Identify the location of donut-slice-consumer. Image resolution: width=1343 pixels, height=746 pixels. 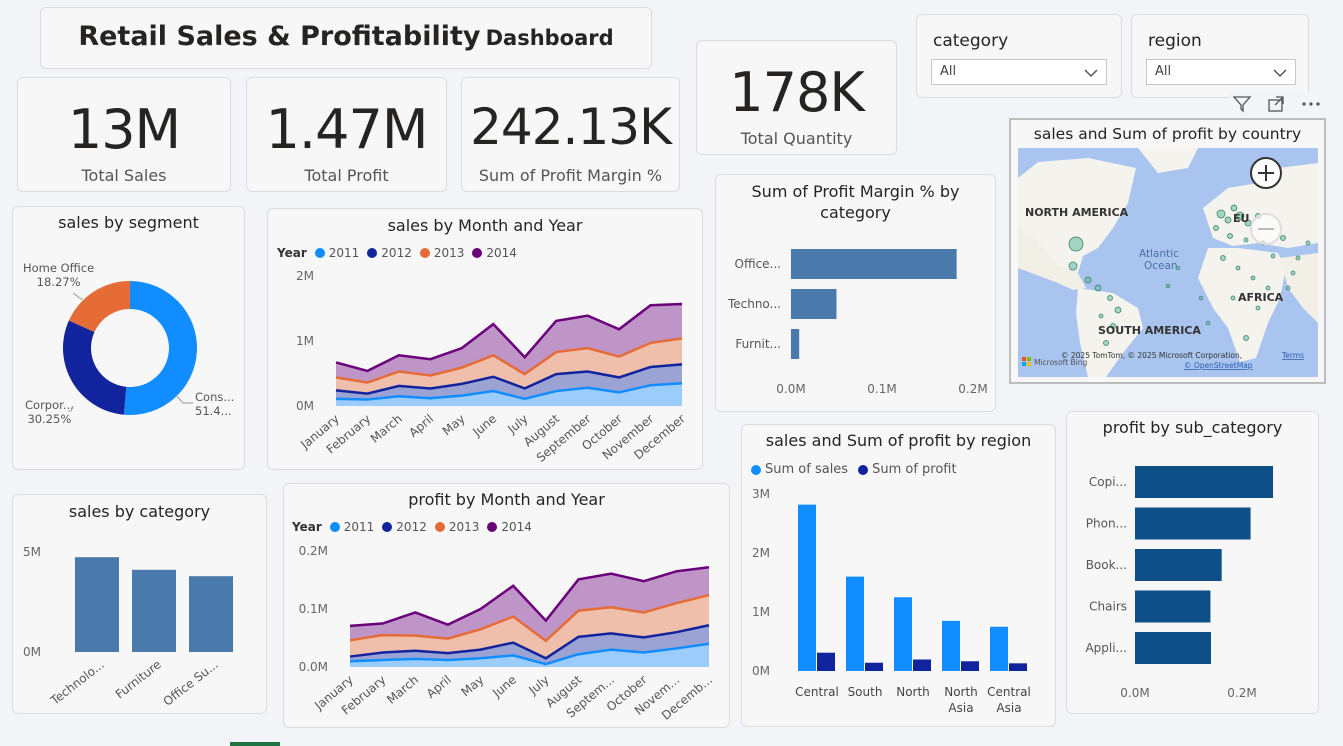
(160, 348).